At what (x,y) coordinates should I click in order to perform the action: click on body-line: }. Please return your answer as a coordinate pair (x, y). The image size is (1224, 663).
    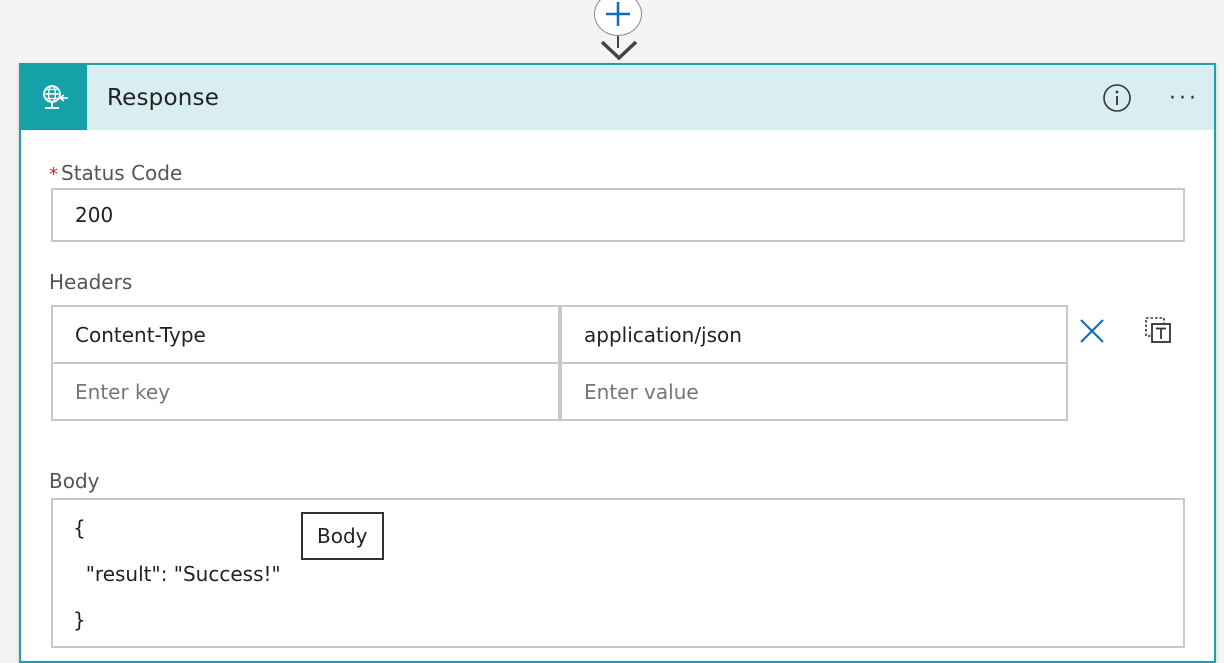
    Looking at the image, I should click on (79, 620).